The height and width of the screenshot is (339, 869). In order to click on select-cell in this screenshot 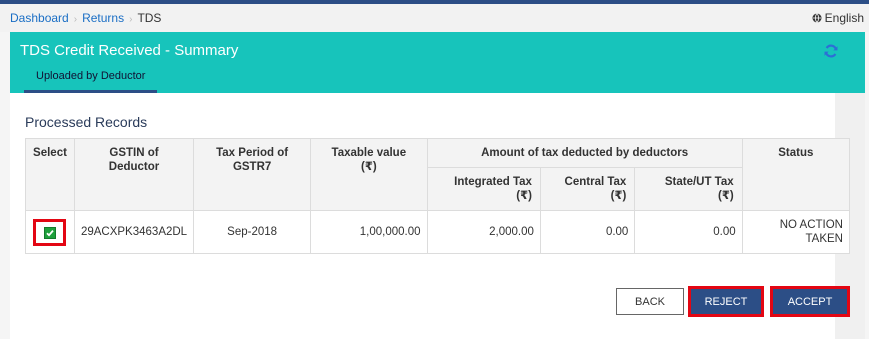, I will do `click(50, 232)`.